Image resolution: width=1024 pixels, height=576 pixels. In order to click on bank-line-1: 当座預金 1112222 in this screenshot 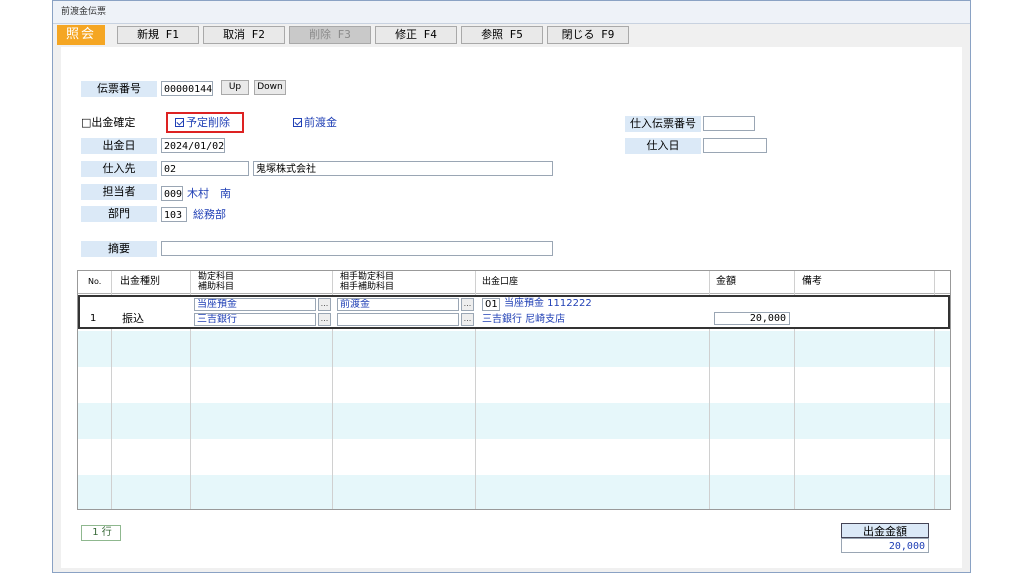, I will do `click(548, 303)`.